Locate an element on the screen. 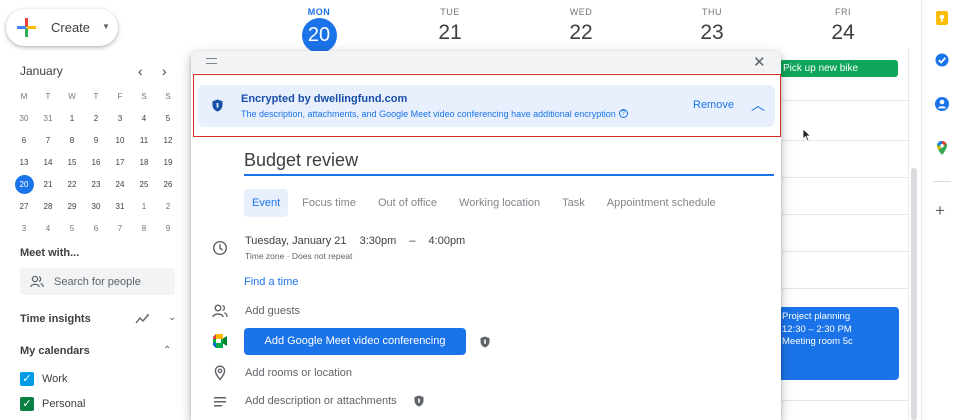 The image size is (960, 420). mini-calendar-day: 26 is located at coordinates (168, 185).